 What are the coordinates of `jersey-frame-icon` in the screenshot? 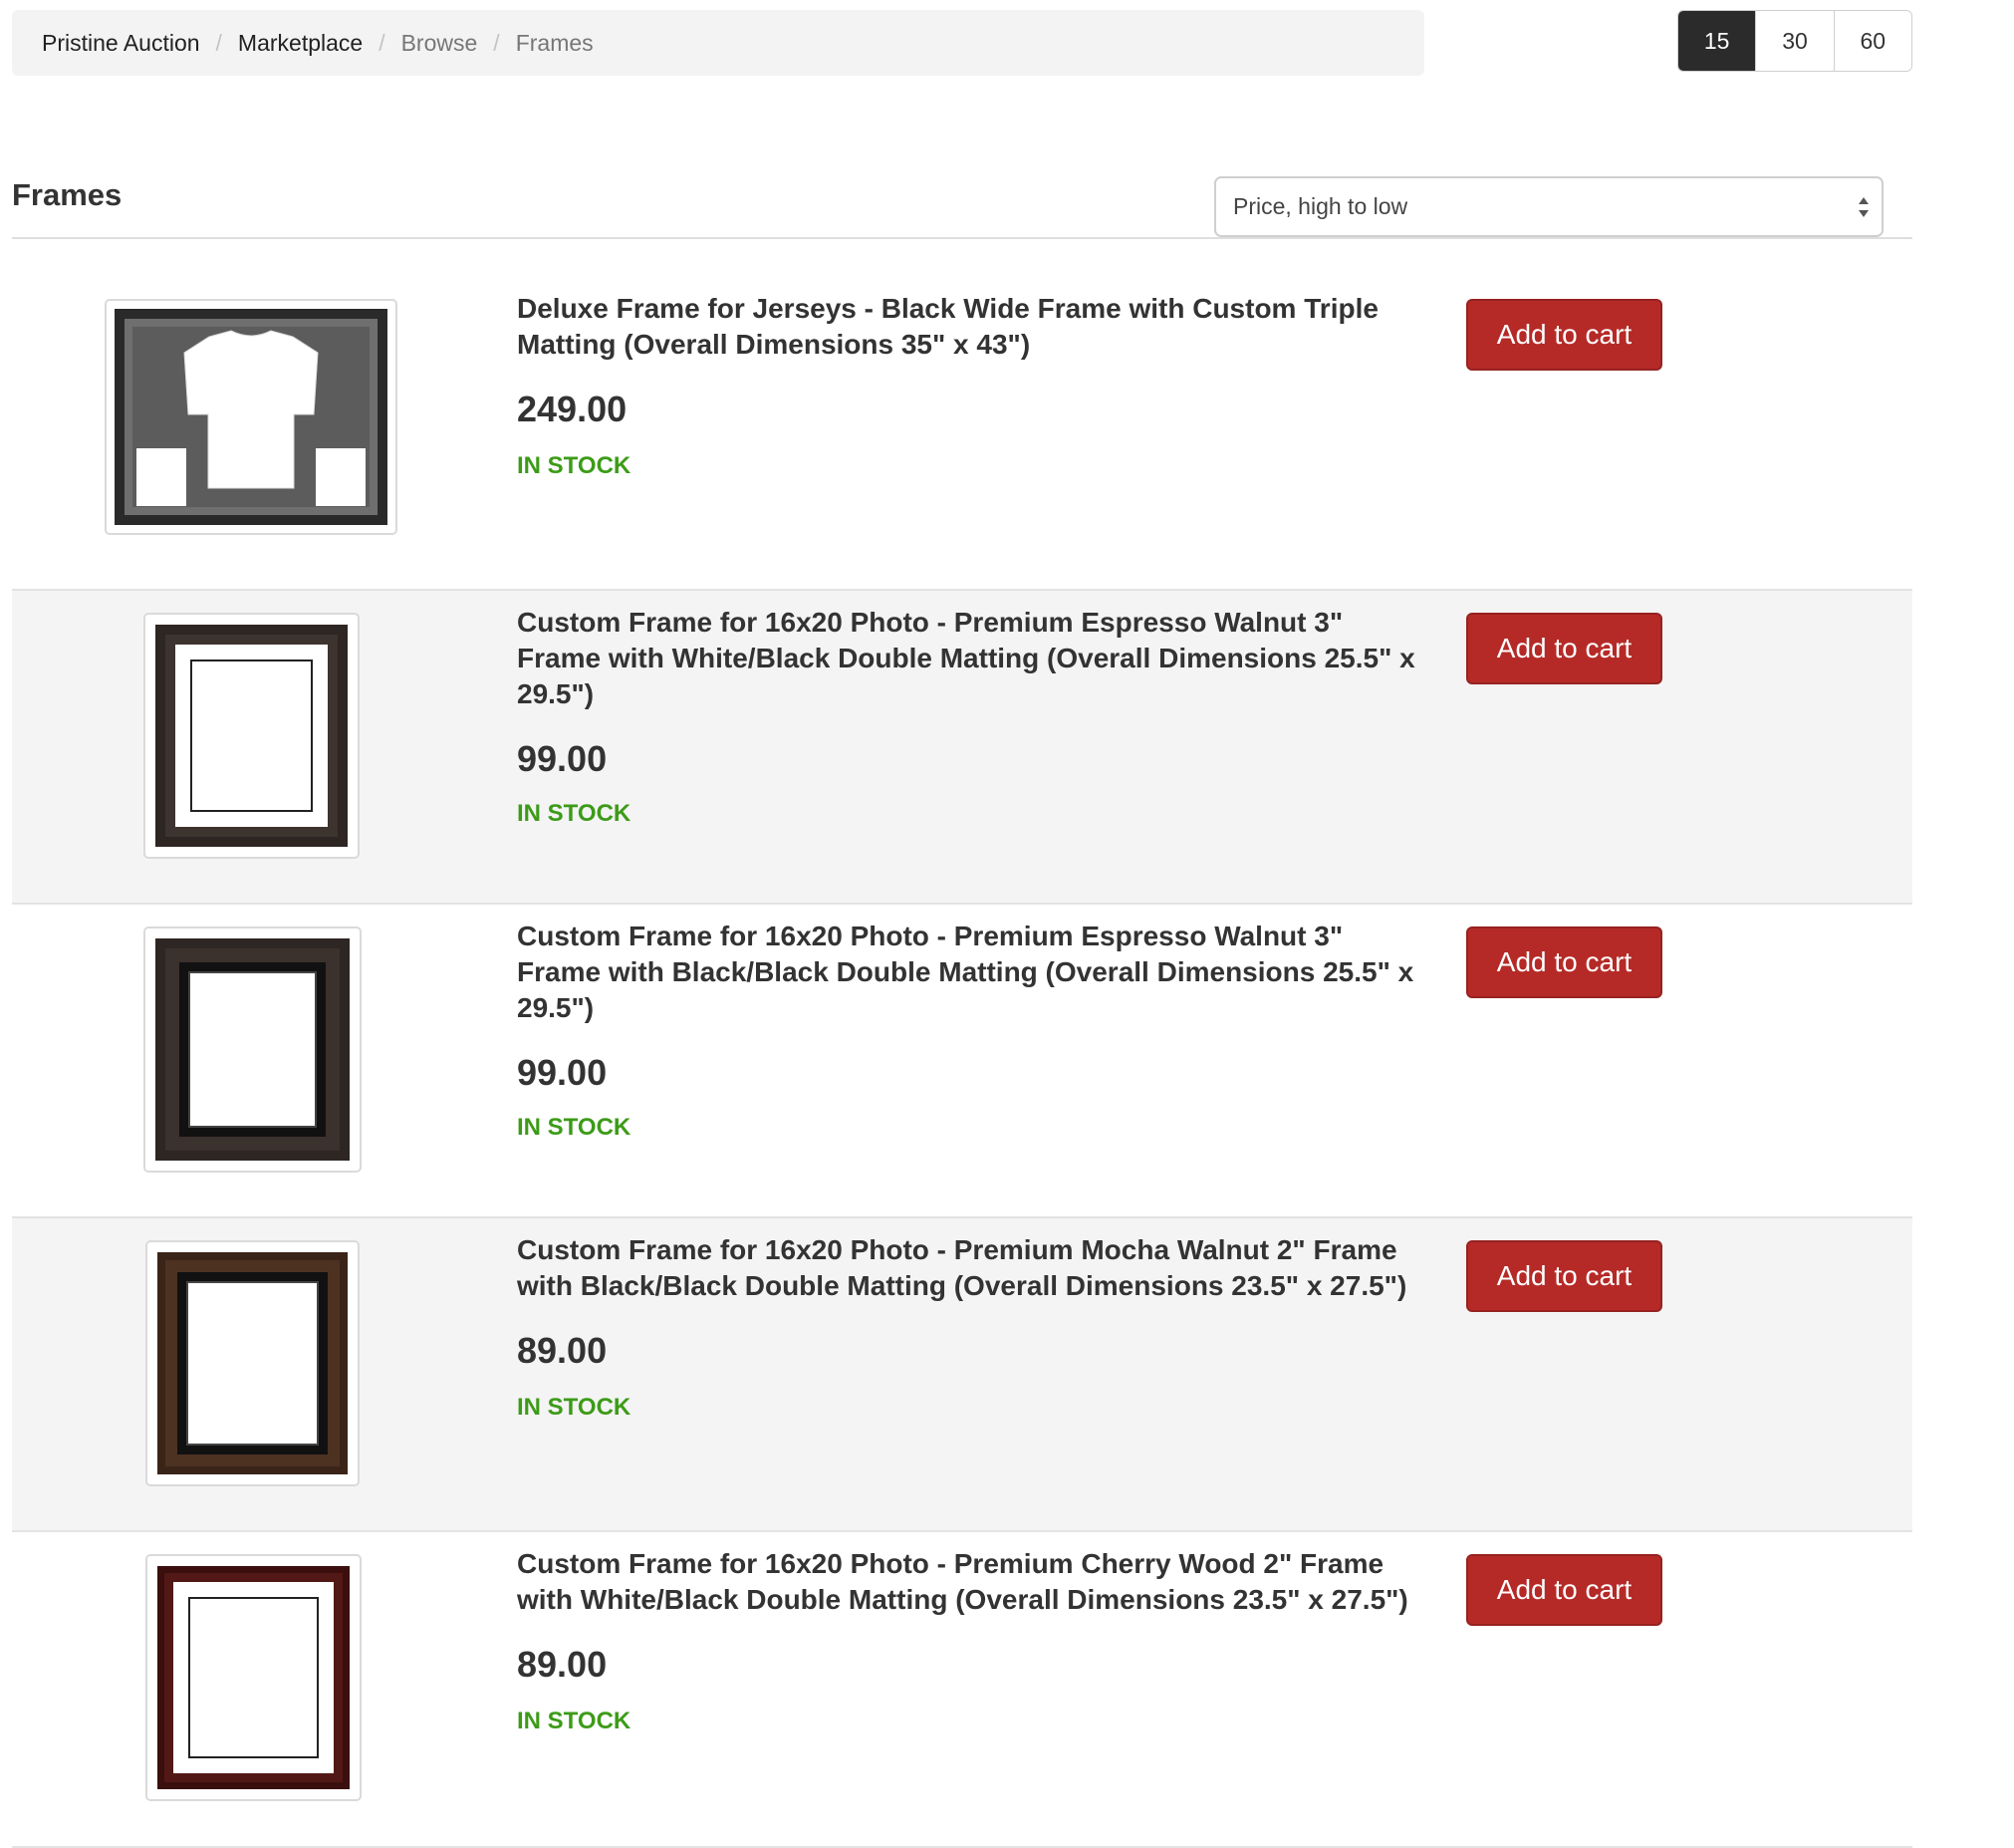 It's located at (251, 417).